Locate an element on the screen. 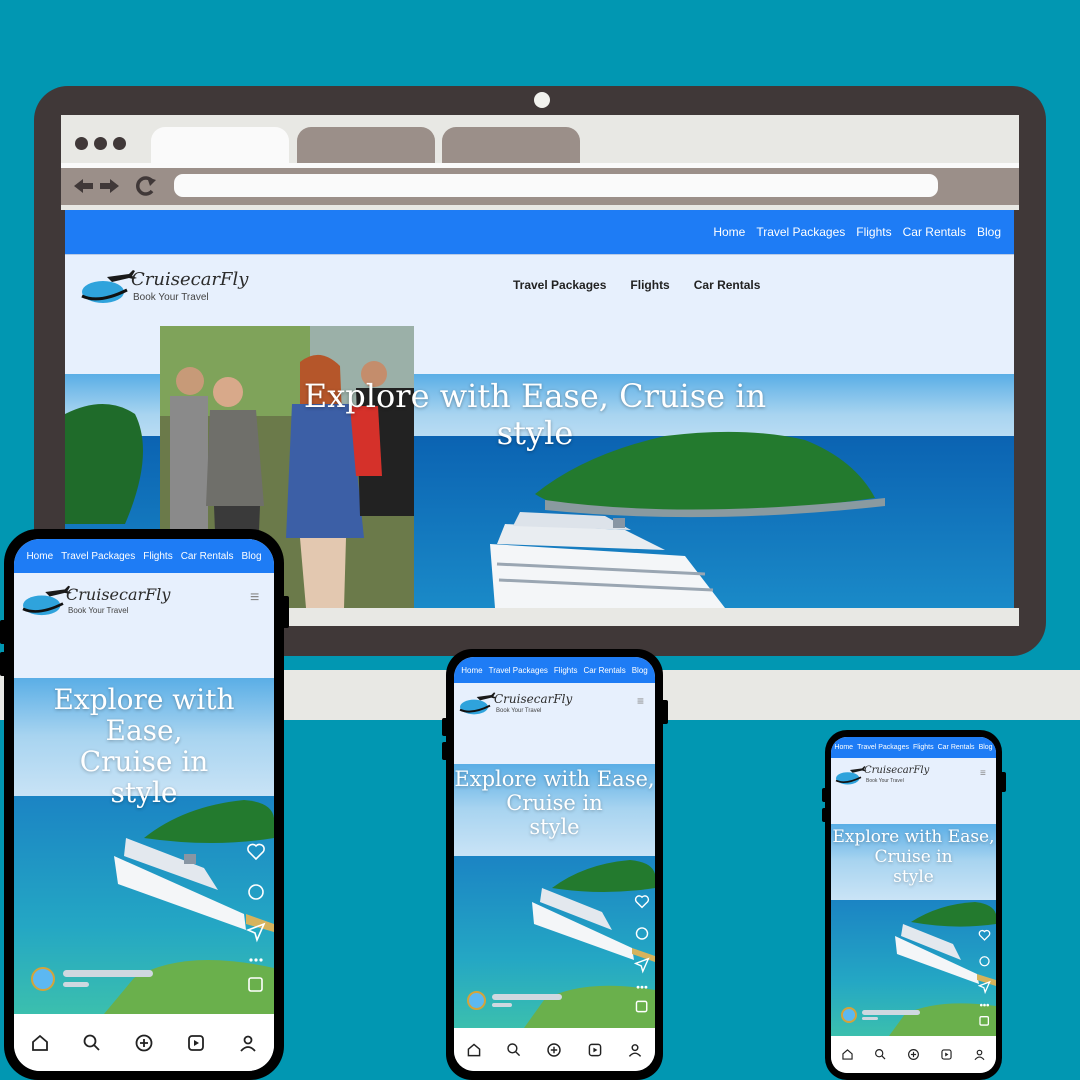 The width and height of the screenshot is (1080, 1080). username-placeholder is located at coordinates (891, 1012).